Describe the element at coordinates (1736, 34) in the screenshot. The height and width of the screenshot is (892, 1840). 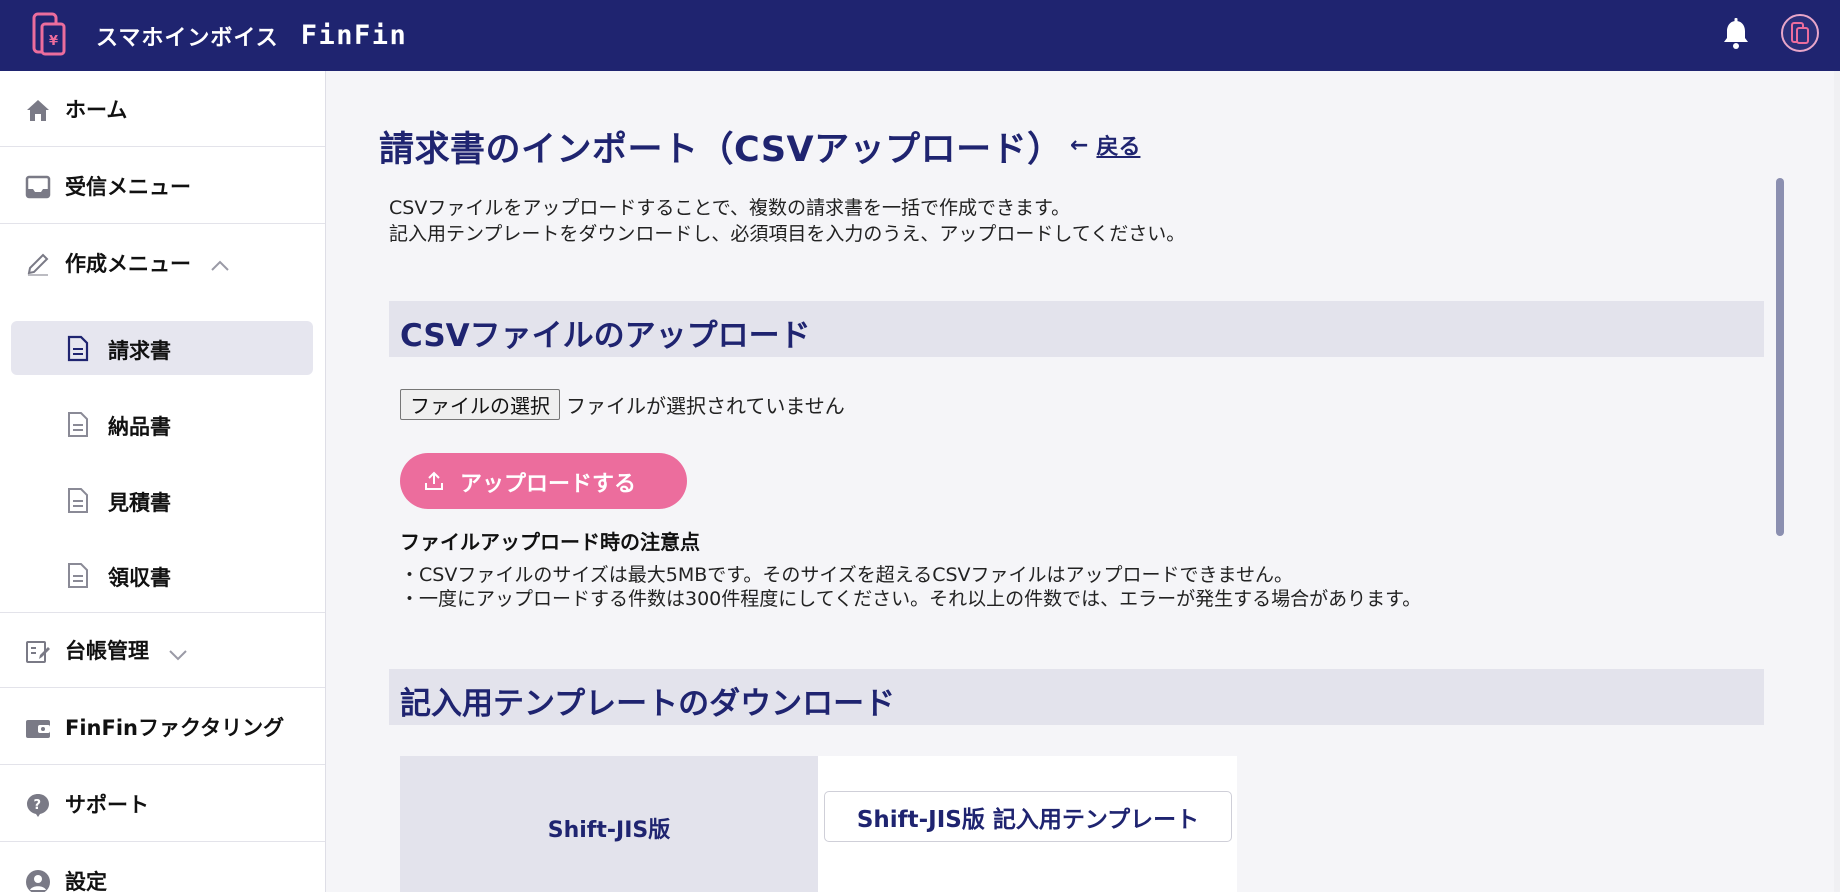
I see `bell-icon` at that location.